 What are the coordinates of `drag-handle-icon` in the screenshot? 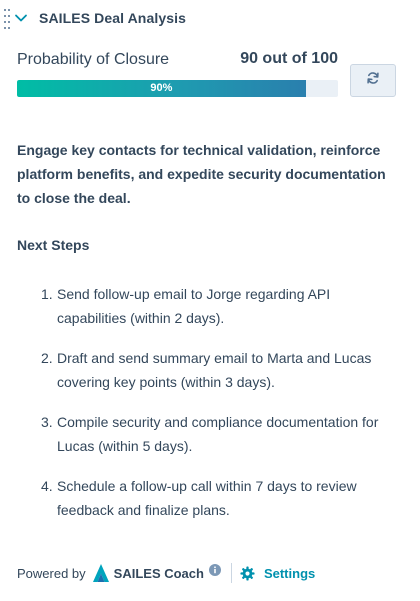 It's located at (8, 19).